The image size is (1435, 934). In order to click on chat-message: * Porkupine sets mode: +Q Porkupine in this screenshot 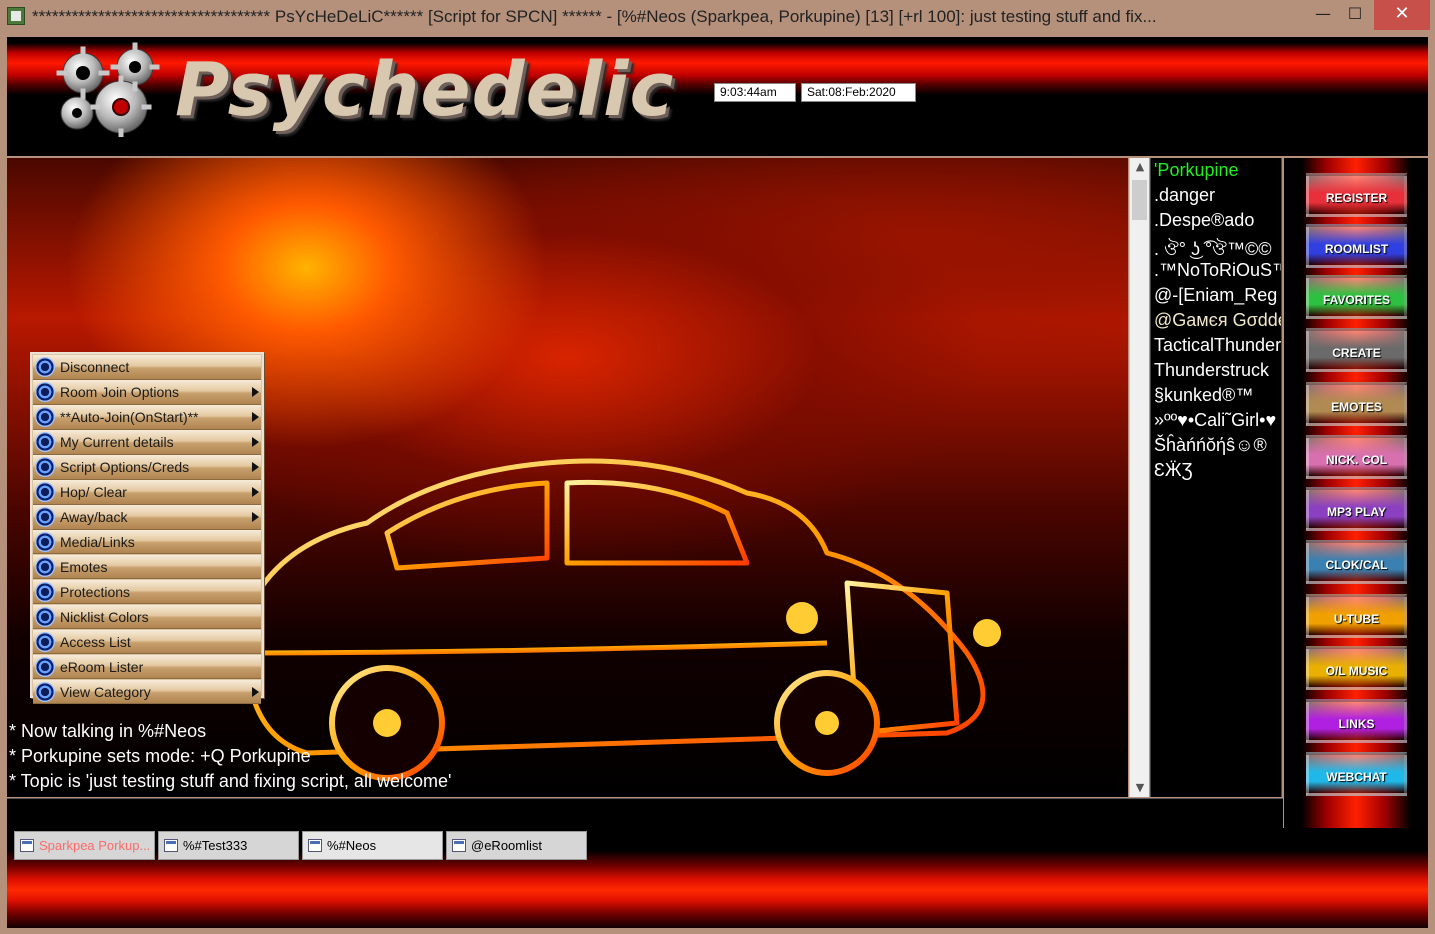, I will do `click(160, 756)`.